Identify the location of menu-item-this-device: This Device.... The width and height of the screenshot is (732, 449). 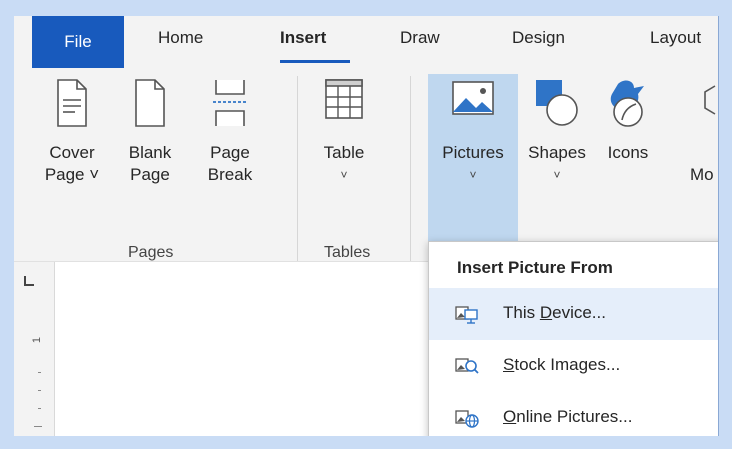
(573, 314).